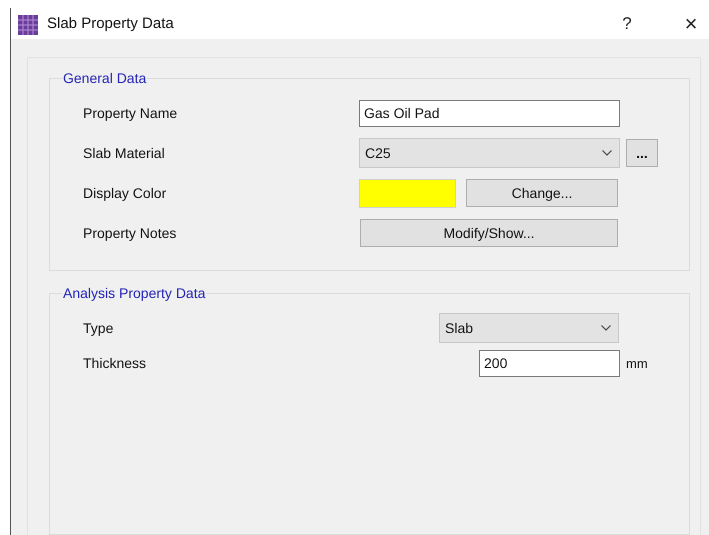  Describe the element at coordinates (115, 363) in the screenshot. I see `field-label: Thickness` at that location.